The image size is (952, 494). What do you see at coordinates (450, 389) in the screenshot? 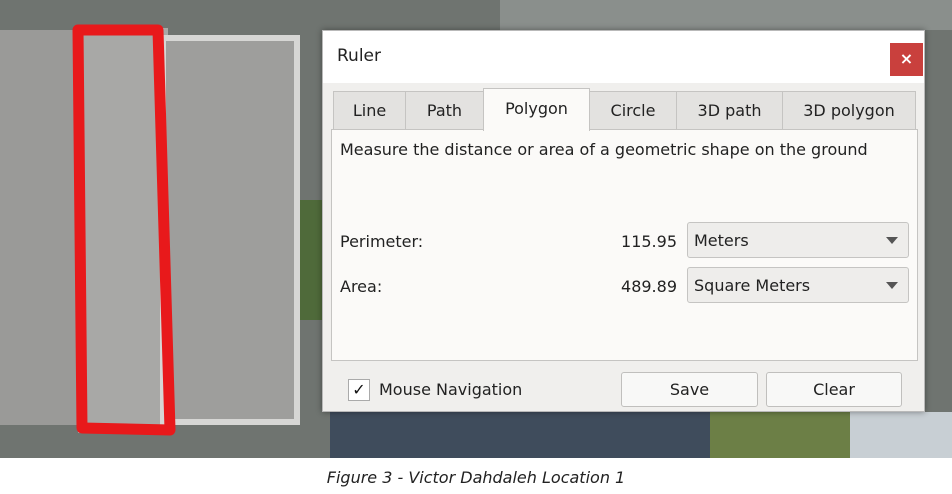
I see `mouse-navigation-label: Mouse Navigation` at bounding box center [450, 389].